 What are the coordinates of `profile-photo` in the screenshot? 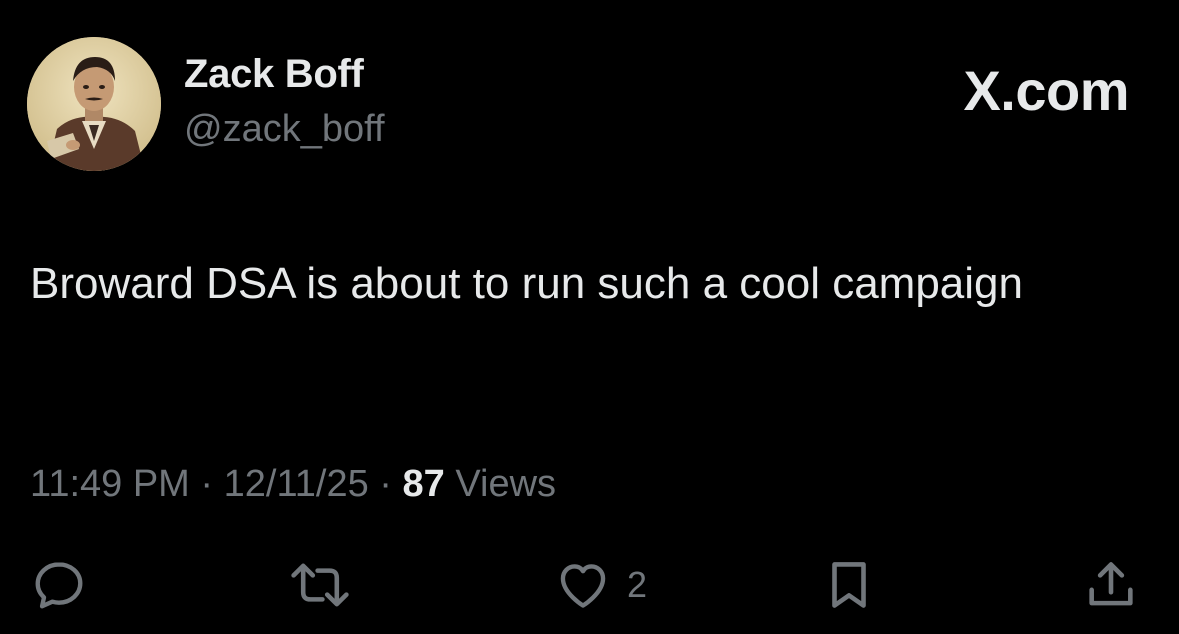 It's located at (94, 104).